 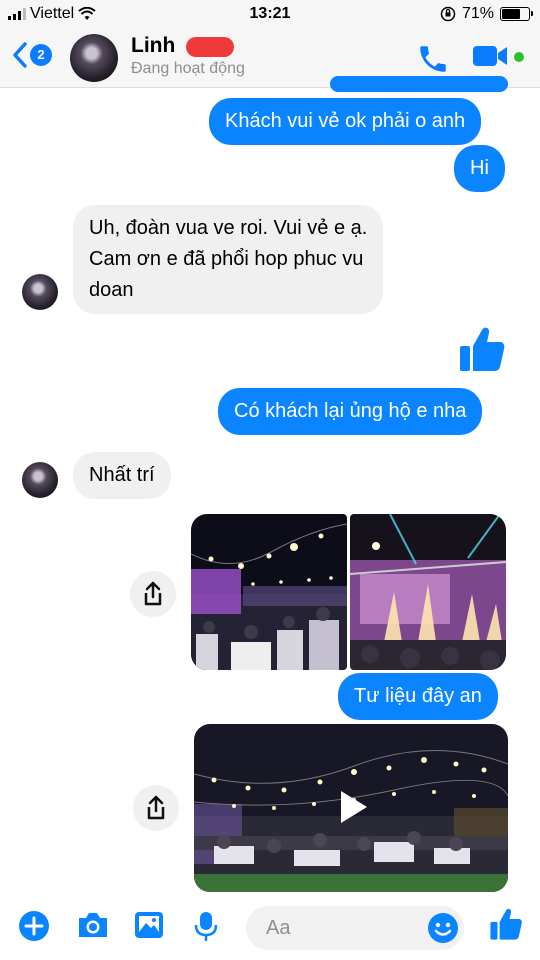 I want to click on back-chevron-icon, so click(x=20, y=55).